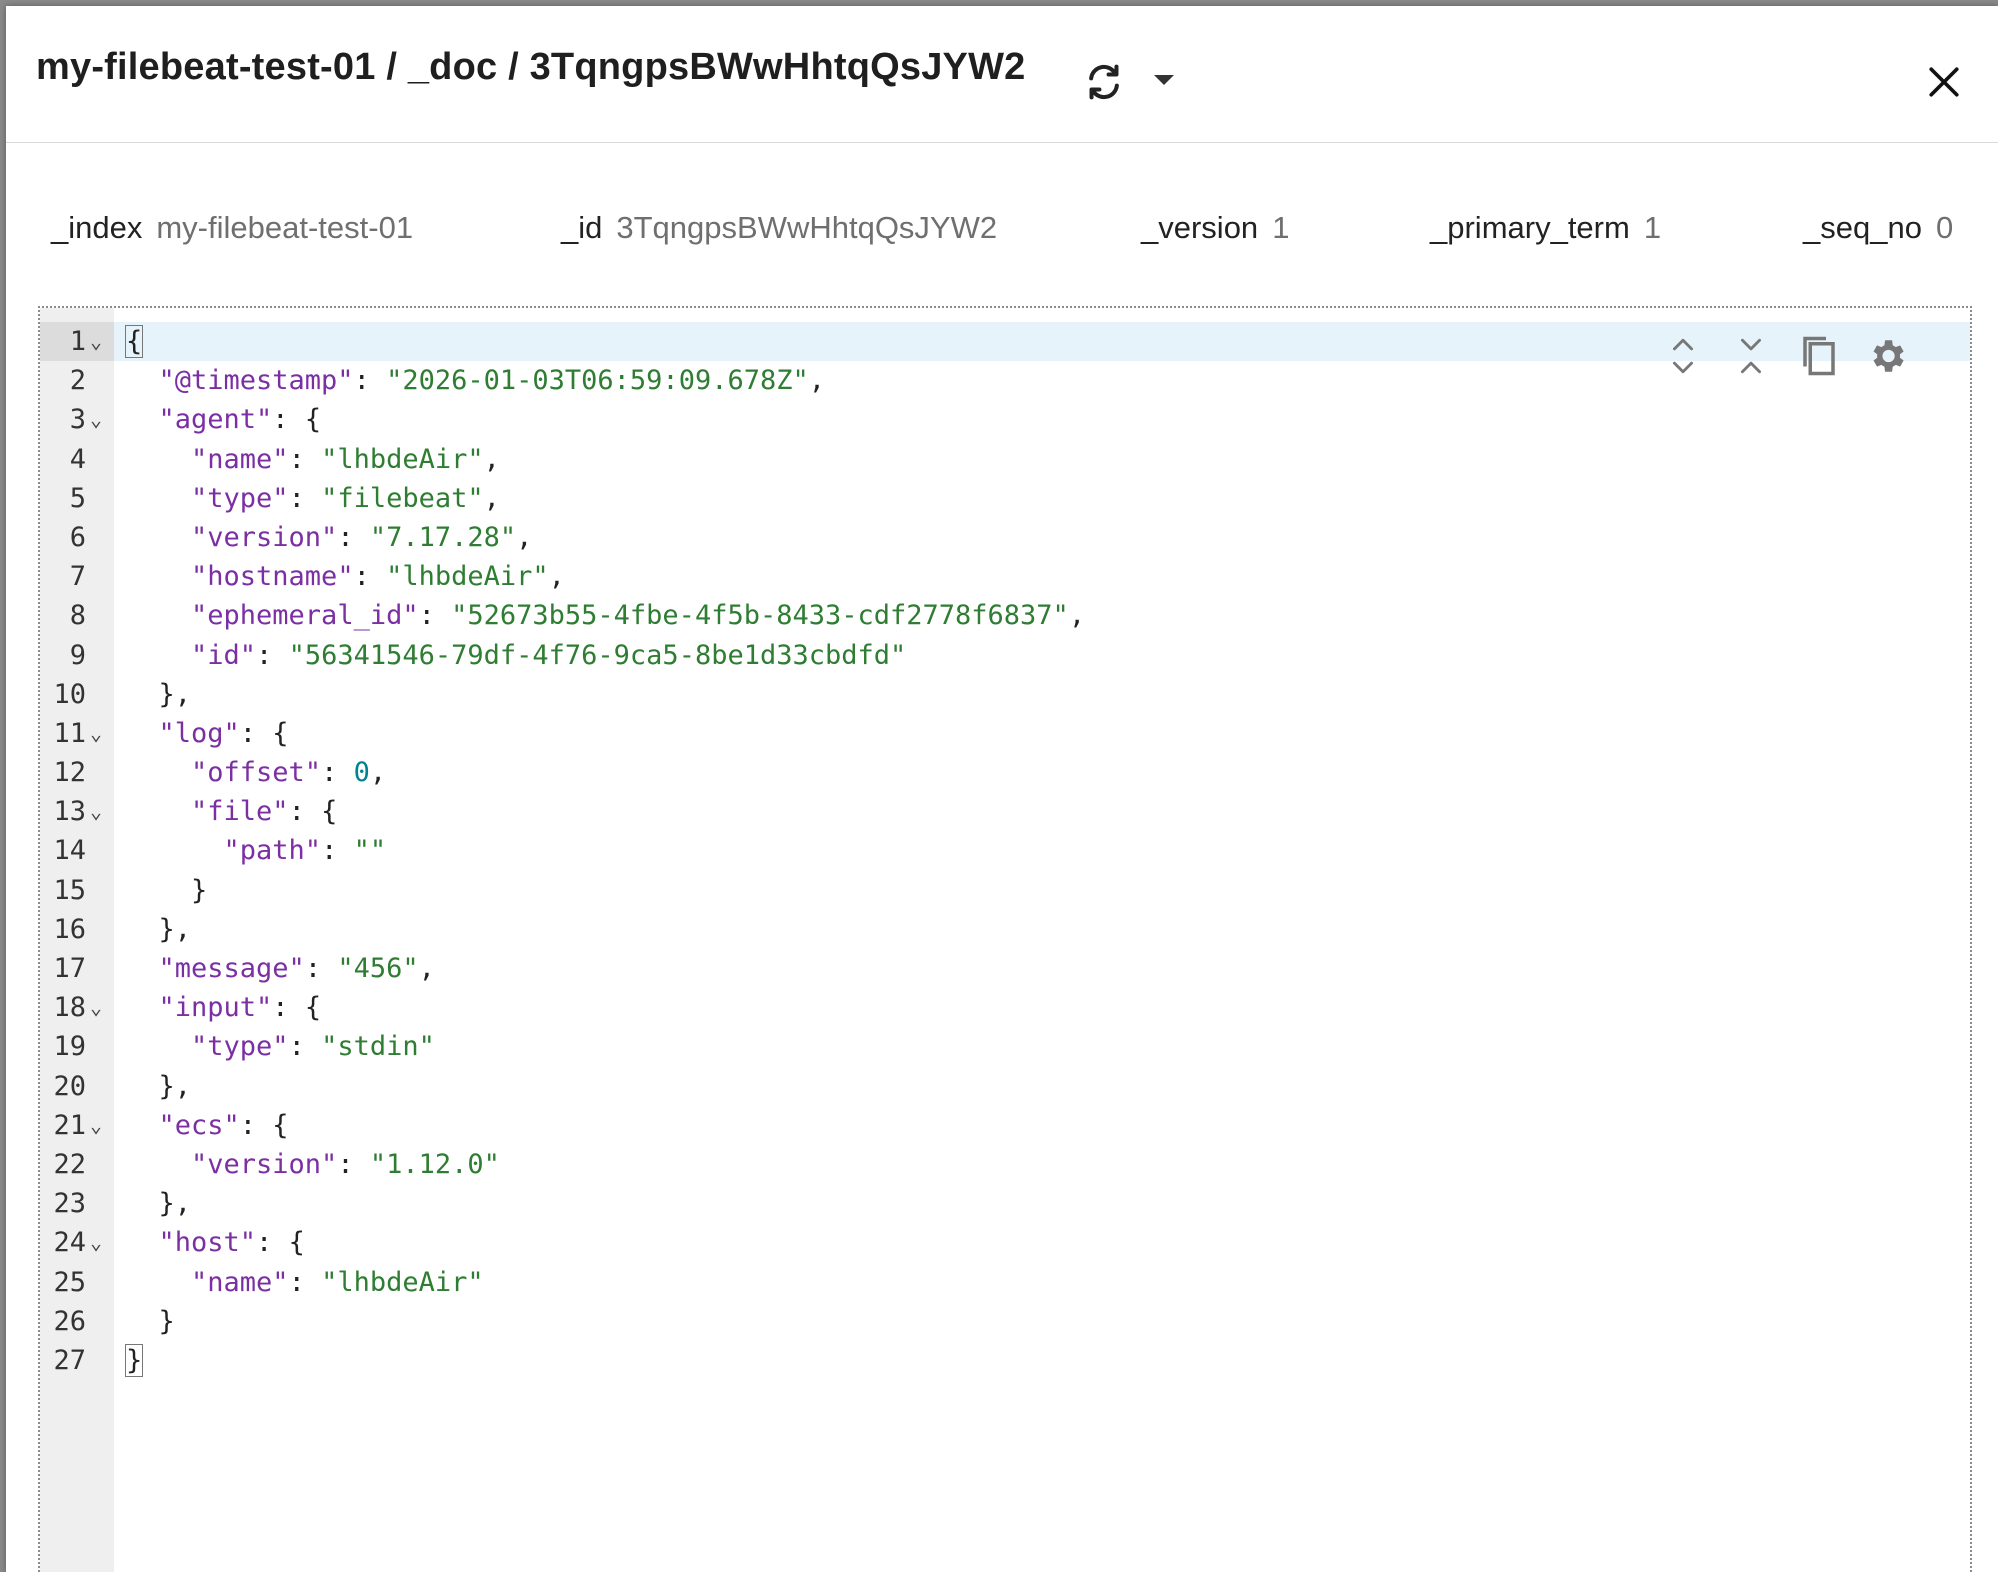 Image resolution: width=1998 pixels, height=1572 pixels. I want to click on code-line: 25 "name": "lhbdeAir", so click(1005, 1282).